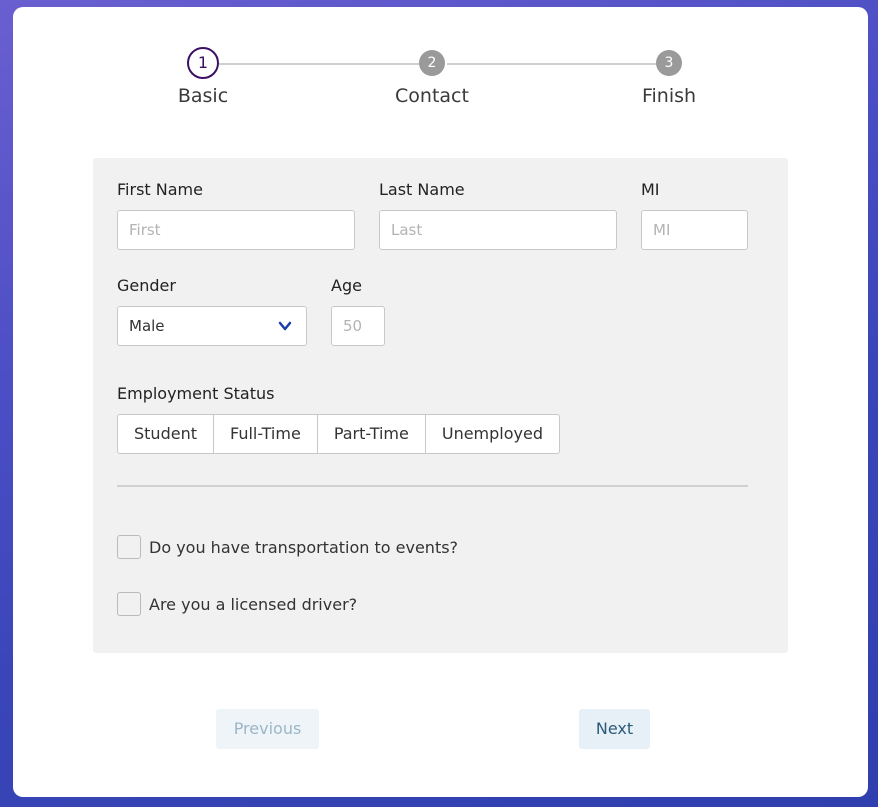 Image resolution: width=878 pixels, height=807 pixels. What do you see at coordinates (358, 326) in the screenshot?
I see `age-field` at bounding box center [358, 326].